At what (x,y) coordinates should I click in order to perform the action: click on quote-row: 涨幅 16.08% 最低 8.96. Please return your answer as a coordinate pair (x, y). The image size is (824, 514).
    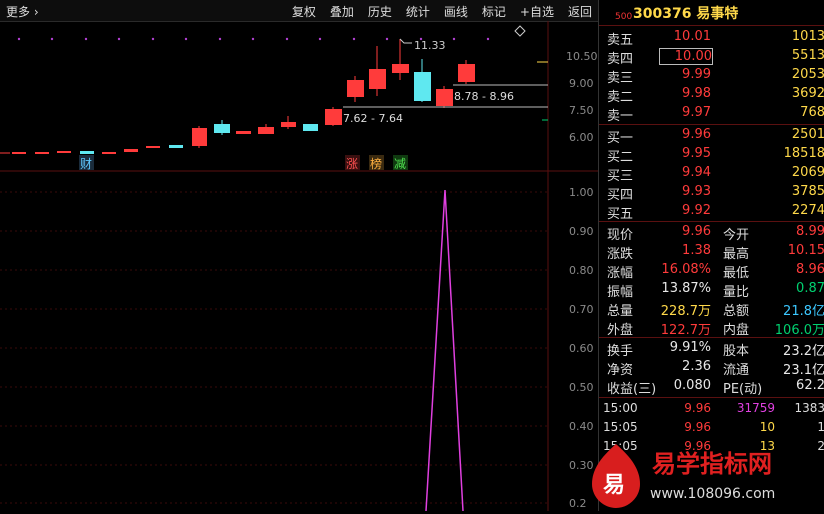
    Looking at the image, I should click on (711, 271).